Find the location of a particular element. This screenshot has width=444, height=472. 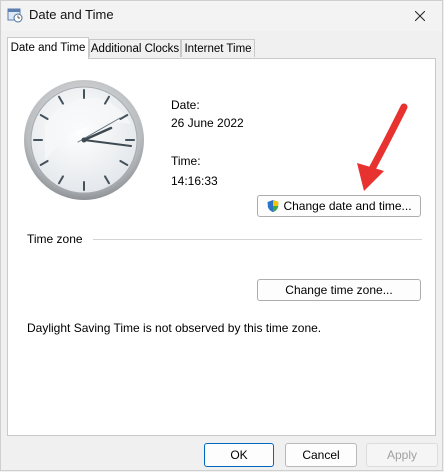

uac-shield-icon is located at coordinates (273, 206).